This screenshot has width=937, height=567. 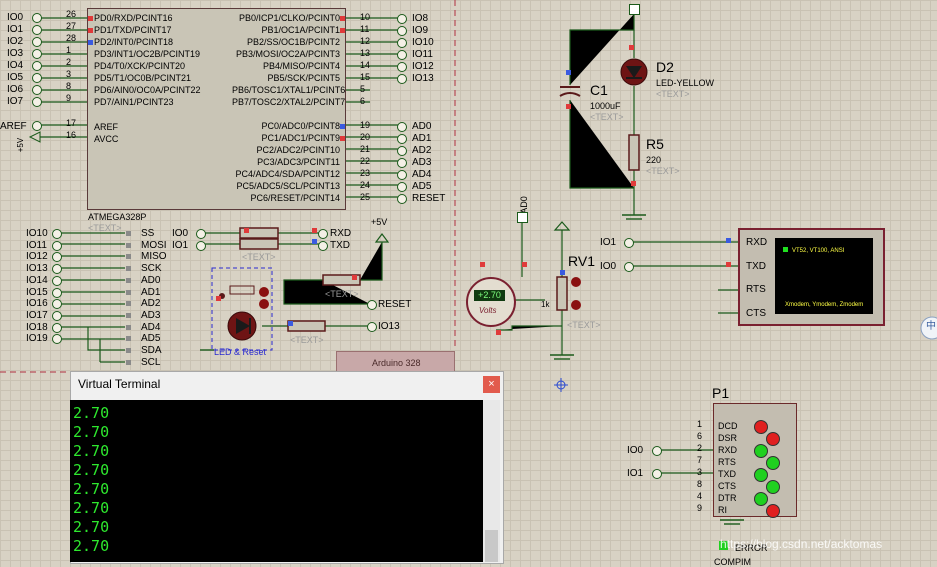 What do you see at coordinates (629, 243) in the screenshot?
I see `vt-io1-terminal` at bounding box center [629, 243].